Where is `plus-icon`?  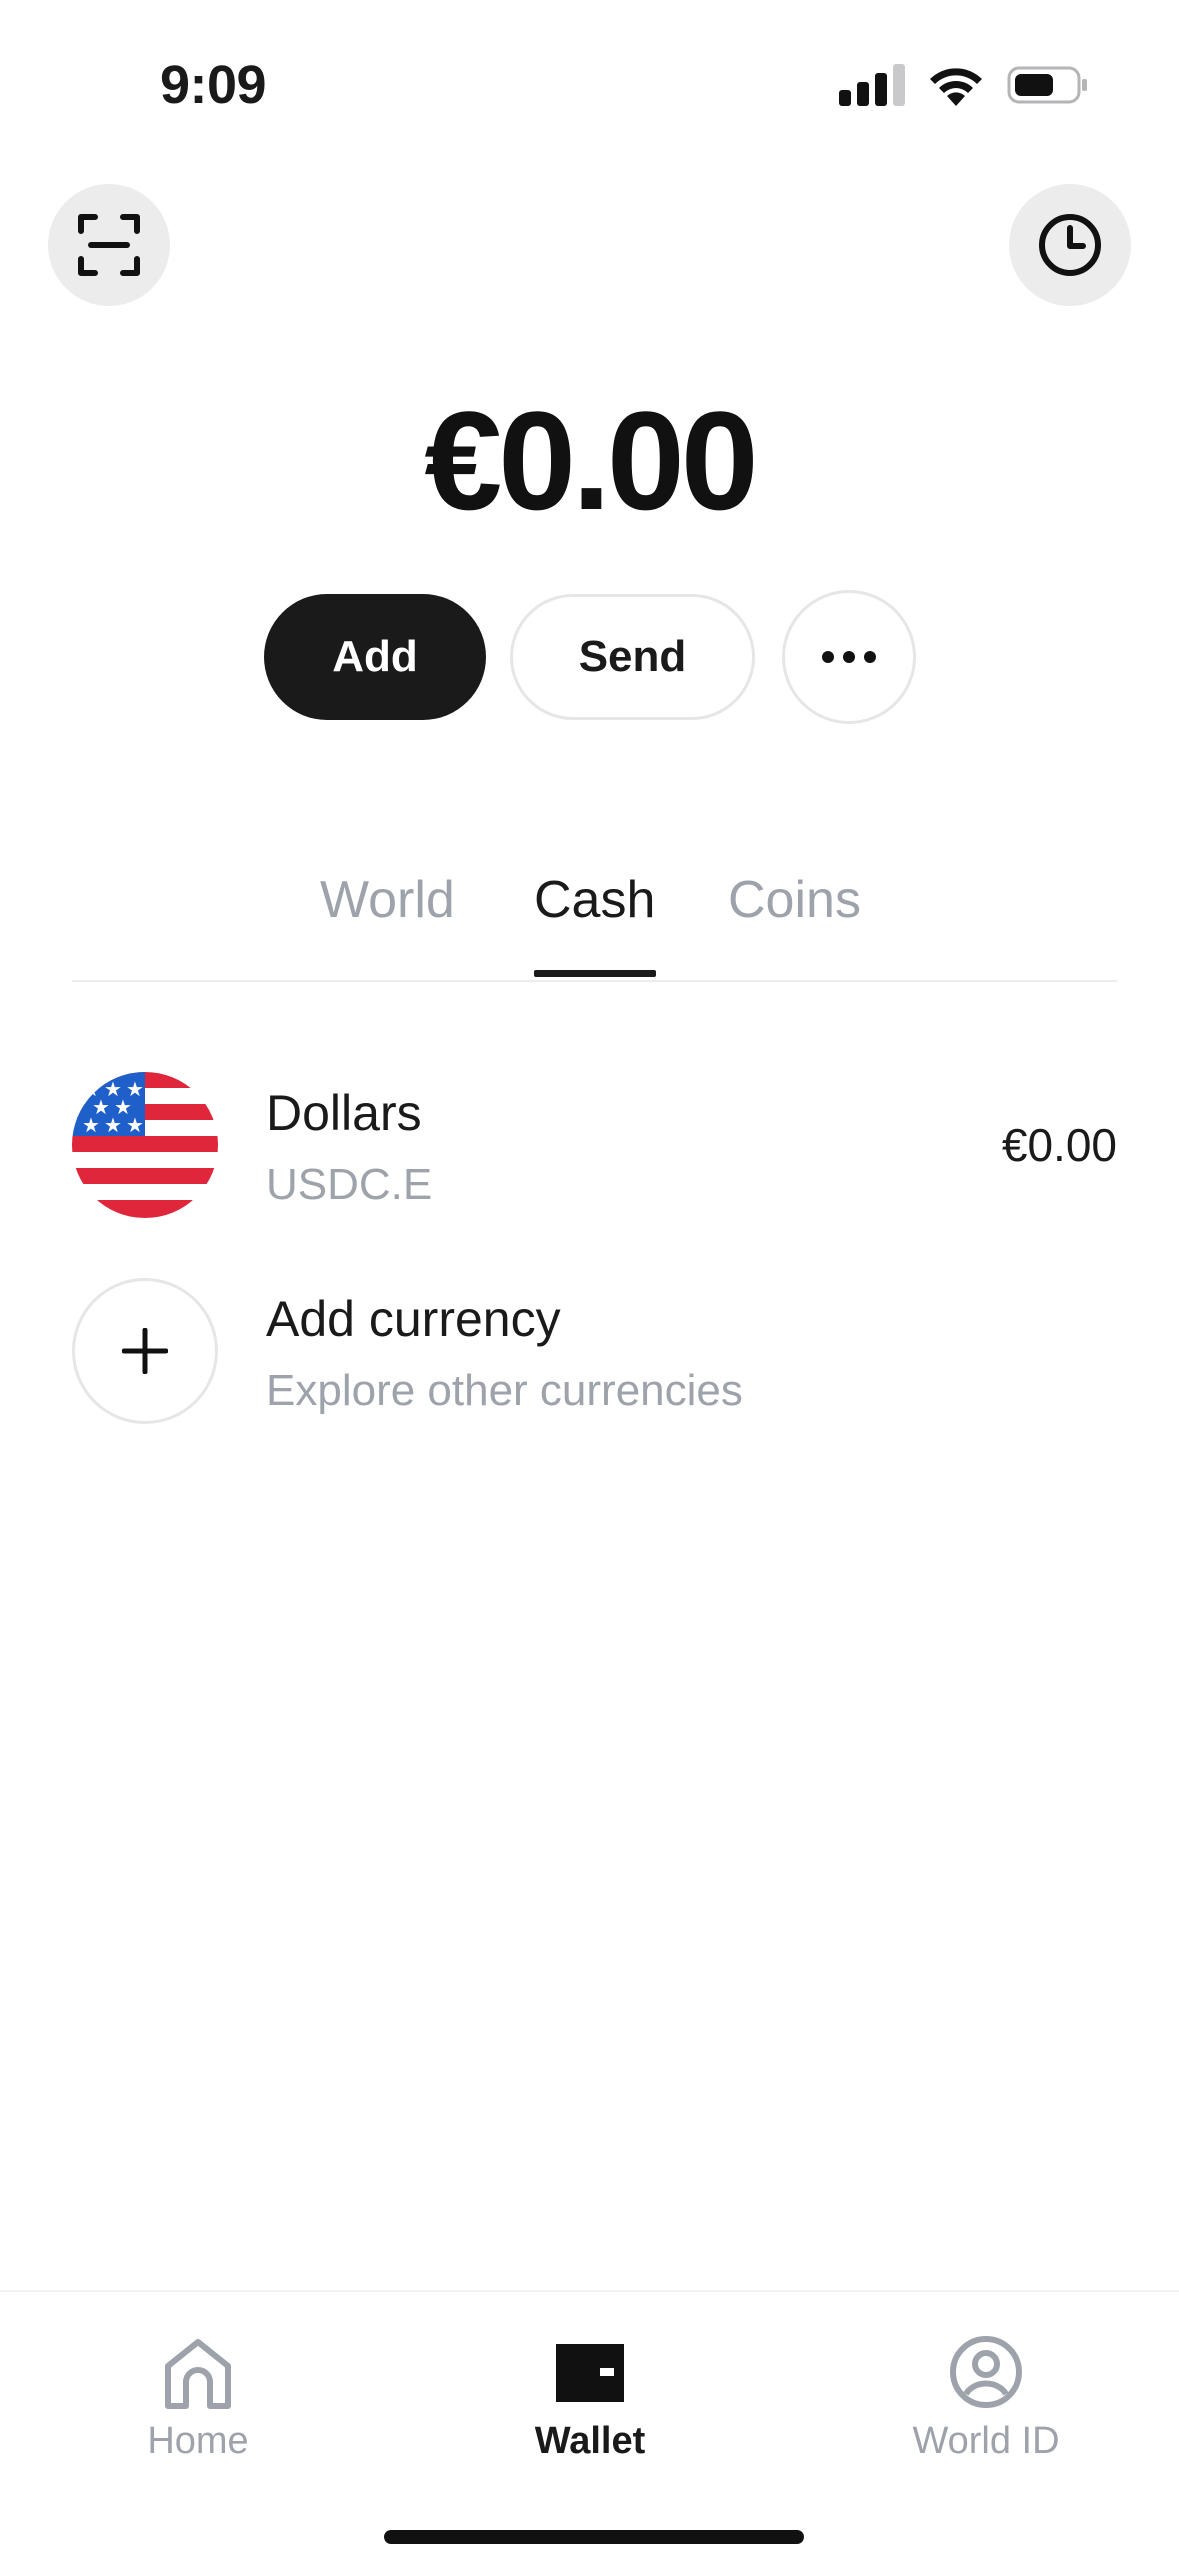
plus-icon is located at coordinates (145, 1351).